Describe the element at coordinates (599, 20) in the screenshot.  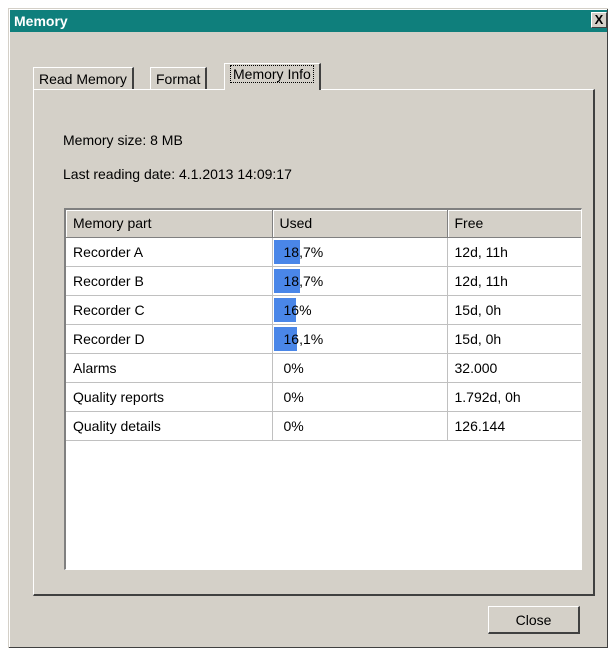
I see `close-icon: X` at that location.